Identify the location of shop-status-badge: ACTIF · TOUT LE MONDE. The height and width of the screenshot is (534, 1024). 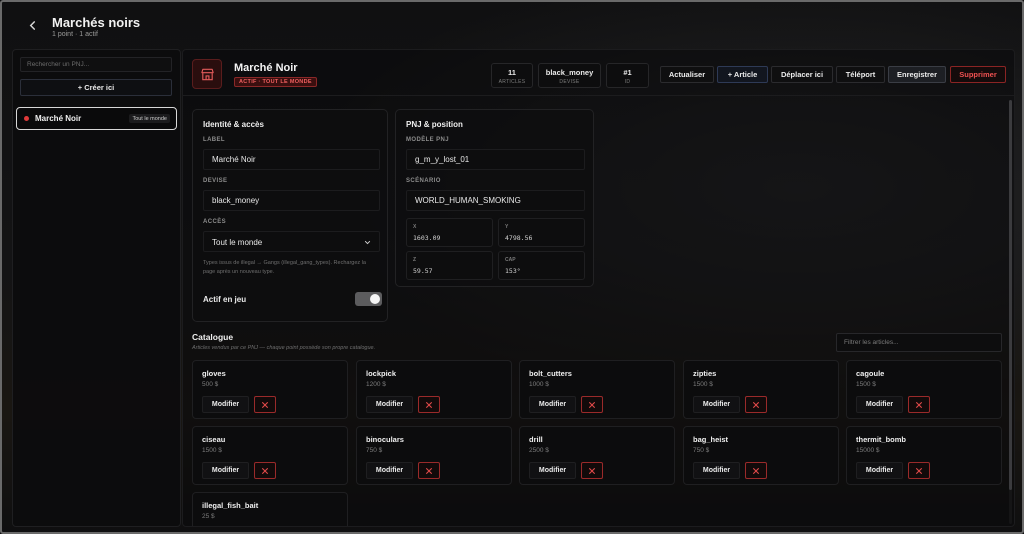
(275, 82).